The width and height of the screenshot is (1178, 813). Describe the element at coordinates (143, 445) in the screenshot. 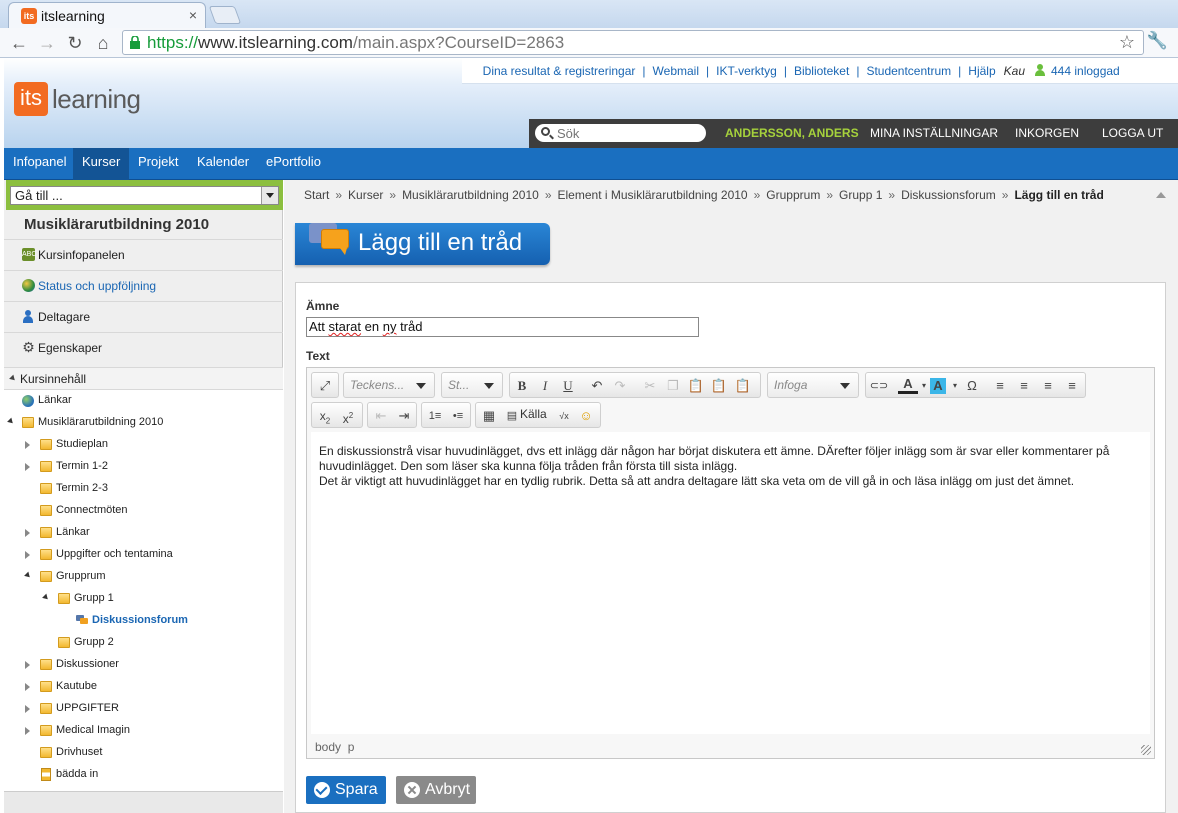

I see `tree-item-studieplan: Studieplan` at that location.